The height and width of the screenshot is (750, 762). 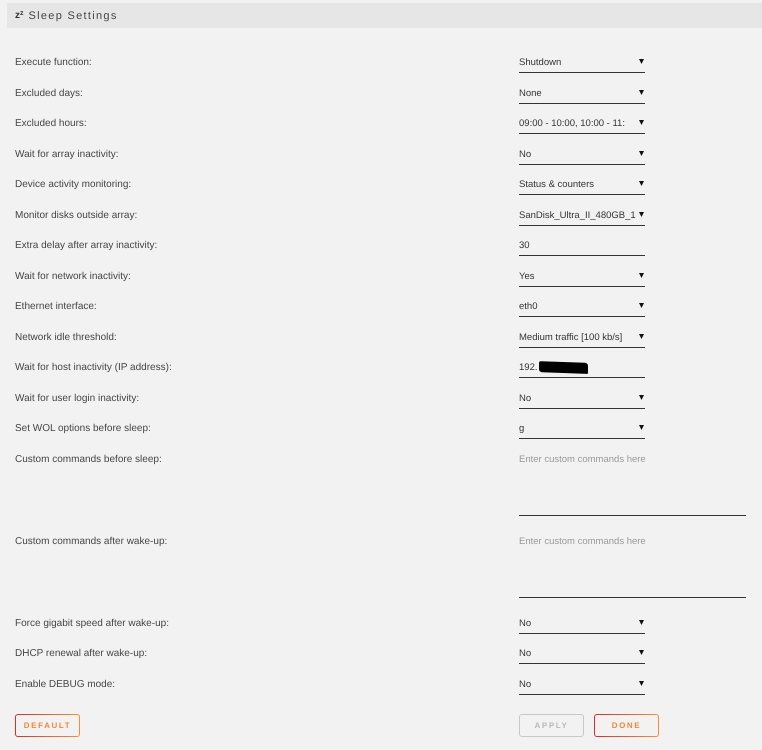 I want to click on dropdown: g, so click(x=582, y=429).